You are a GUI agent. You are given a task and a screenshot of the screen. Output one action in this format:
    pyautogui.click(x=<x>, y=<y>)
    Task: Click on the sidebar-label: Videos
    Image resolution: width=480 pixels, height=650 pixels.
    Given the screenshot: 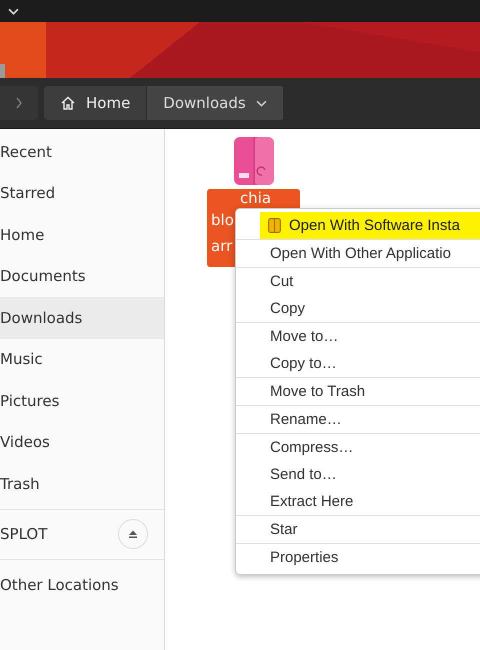 What is the action you would take?
    pyautogui.click(x=25, y=442)
    